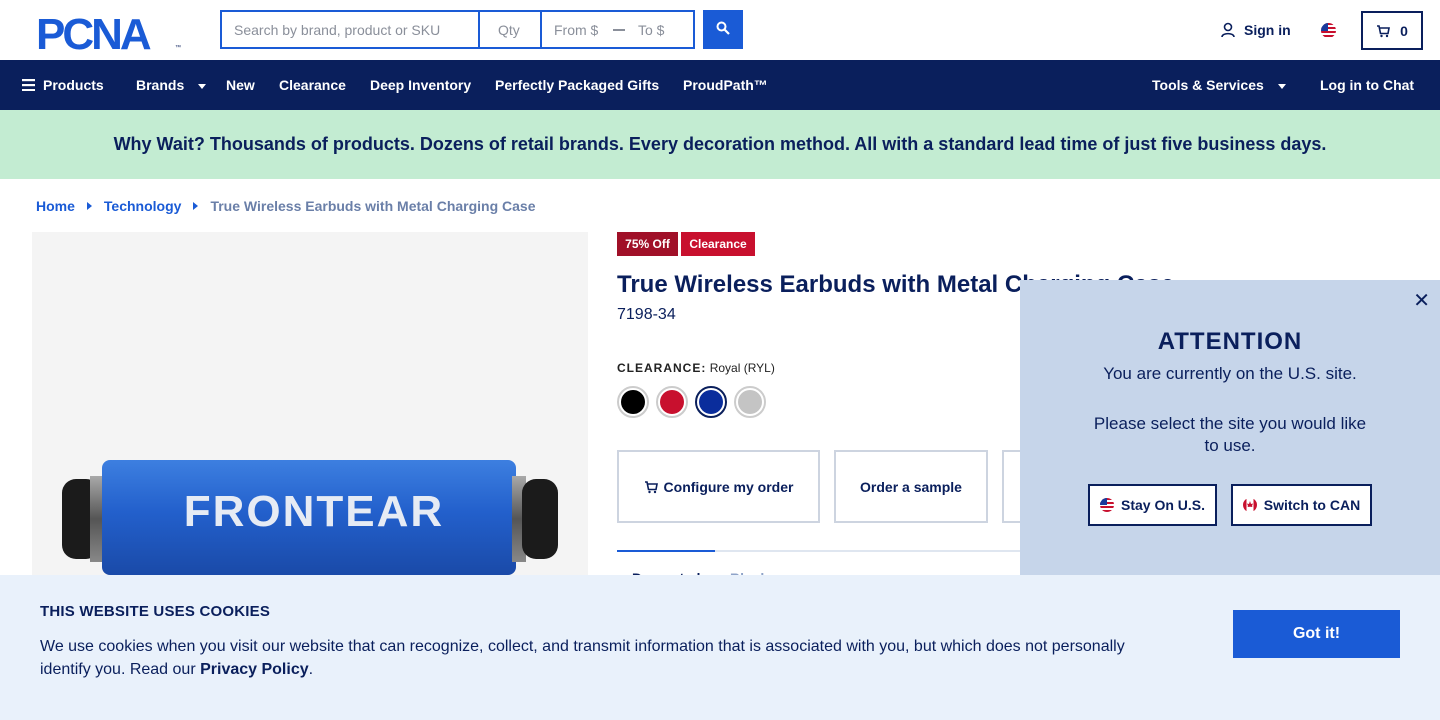 The width and height of the screenshot is (1440, 720). I want to click on configure-order-label: Configure my order, so click(728, 486).